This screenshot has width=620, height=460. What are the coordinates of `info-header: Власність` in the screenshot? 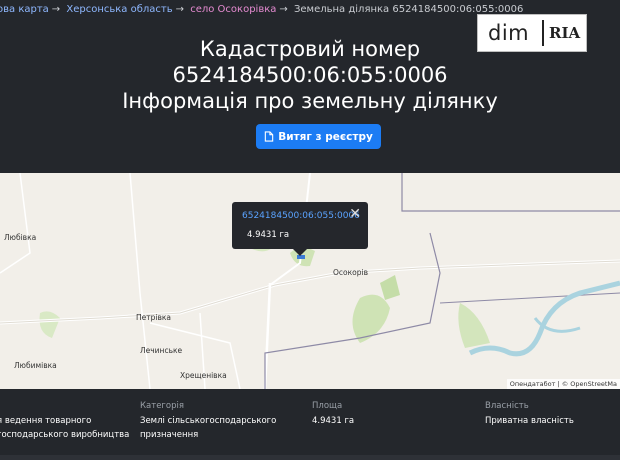 It's located at (507, 406).